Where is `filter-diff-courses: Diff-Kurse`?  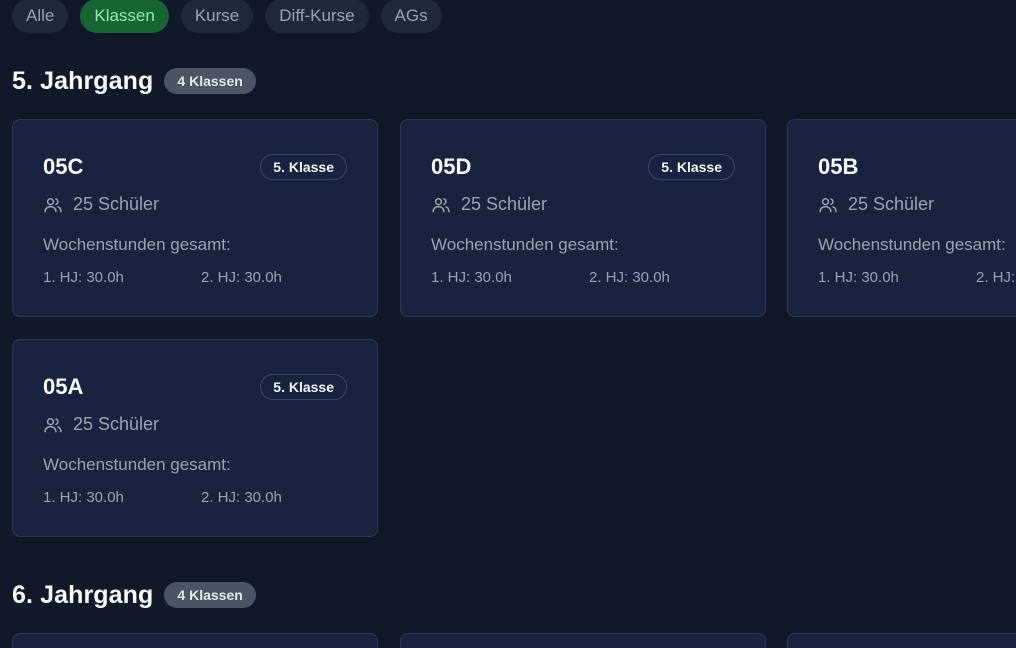
filter-diff-courses: Diff-Kurse is located at coordinates (317, 16).